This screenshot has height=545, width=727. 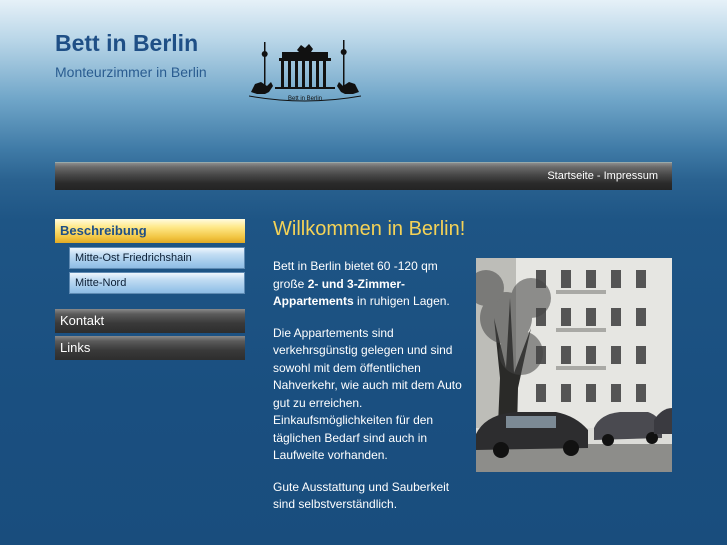 I want to click on site-subtitle: Monteurzimmer in Berlin, so click(x=131, y=72).